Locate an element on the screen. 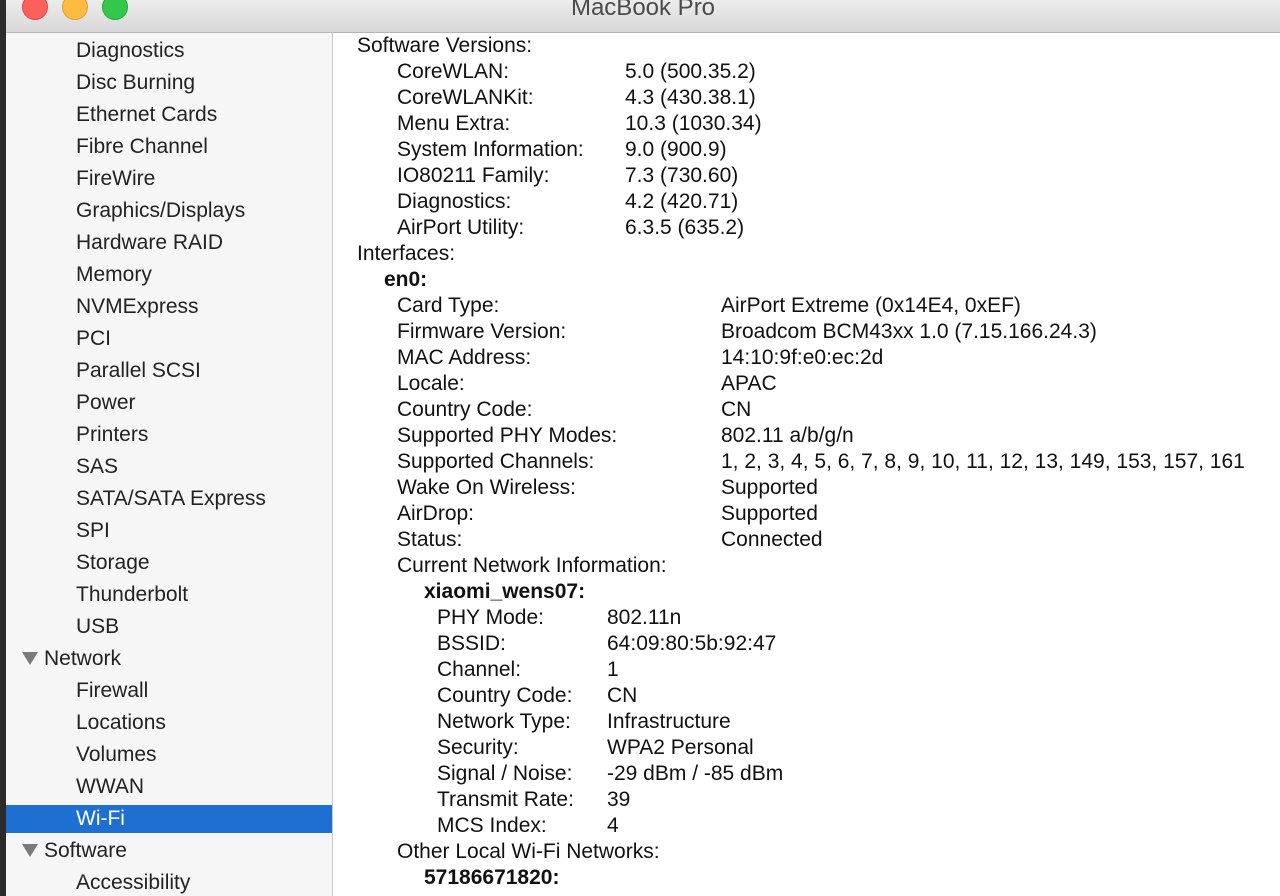 The image size is (1280, 896). sidebar-item-storage: Storage is located at coordinates (169, 563).